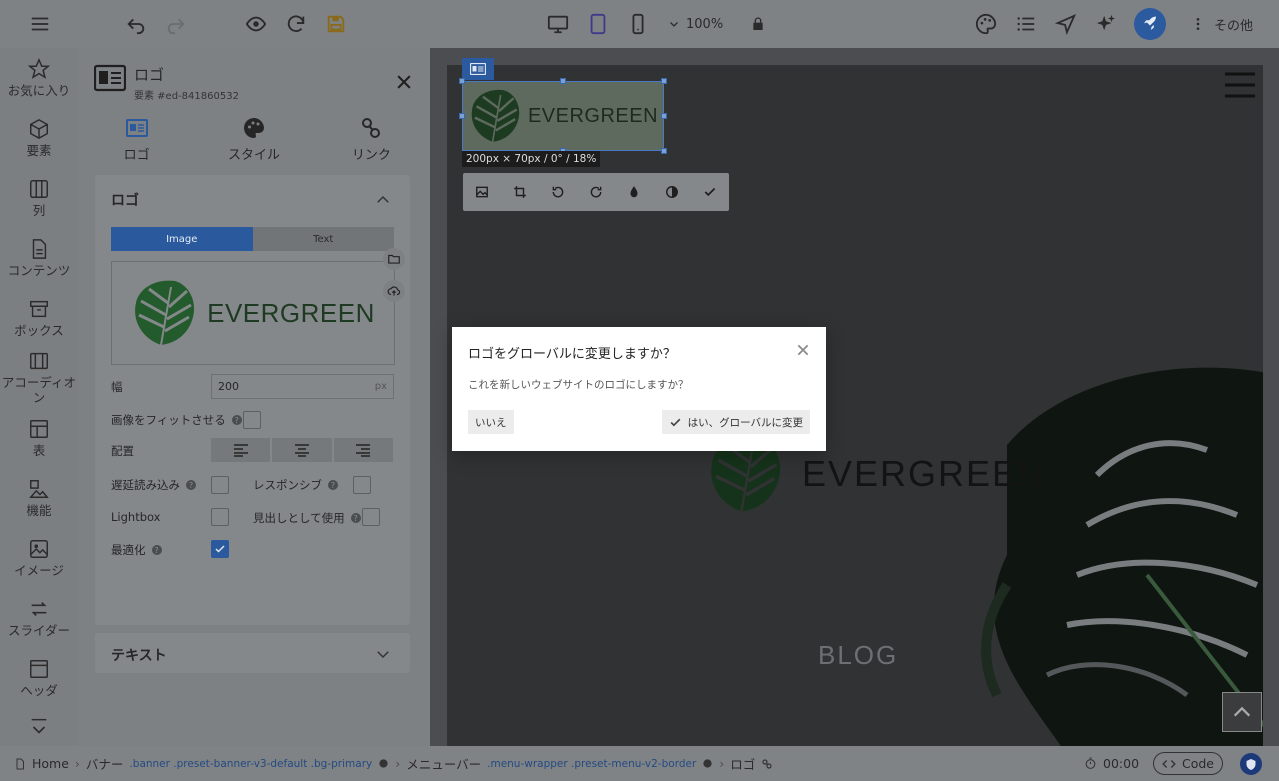  Describe the element at coordinates (558, 24) in the screenshot. I see `desktop-view-icon` at that location.